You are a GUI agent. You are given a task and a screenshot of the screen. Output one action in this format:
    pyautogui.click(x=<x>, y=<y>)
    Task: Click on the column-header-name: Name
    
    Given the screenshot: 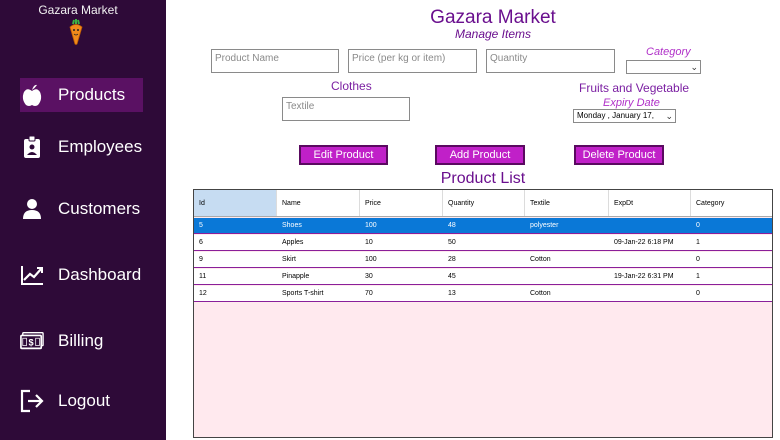 What is the action you would take?
    pyautogui.click(x=318, y=203)
    